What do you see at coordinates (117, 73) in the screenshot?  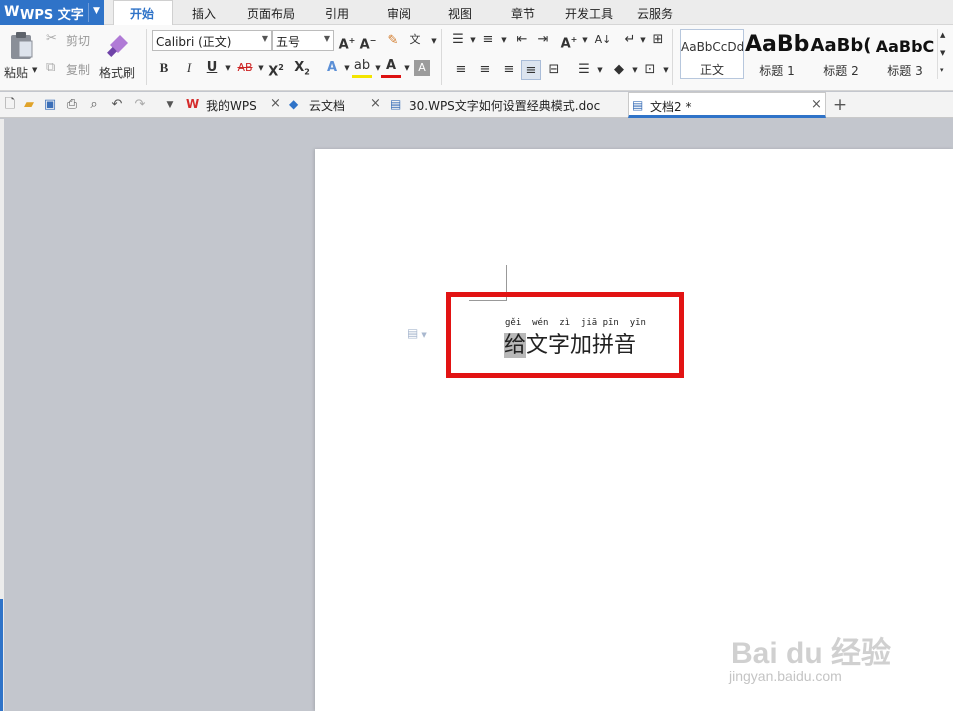 I see `format-painter-label: 格式刷` at bounding box center [117, 73].